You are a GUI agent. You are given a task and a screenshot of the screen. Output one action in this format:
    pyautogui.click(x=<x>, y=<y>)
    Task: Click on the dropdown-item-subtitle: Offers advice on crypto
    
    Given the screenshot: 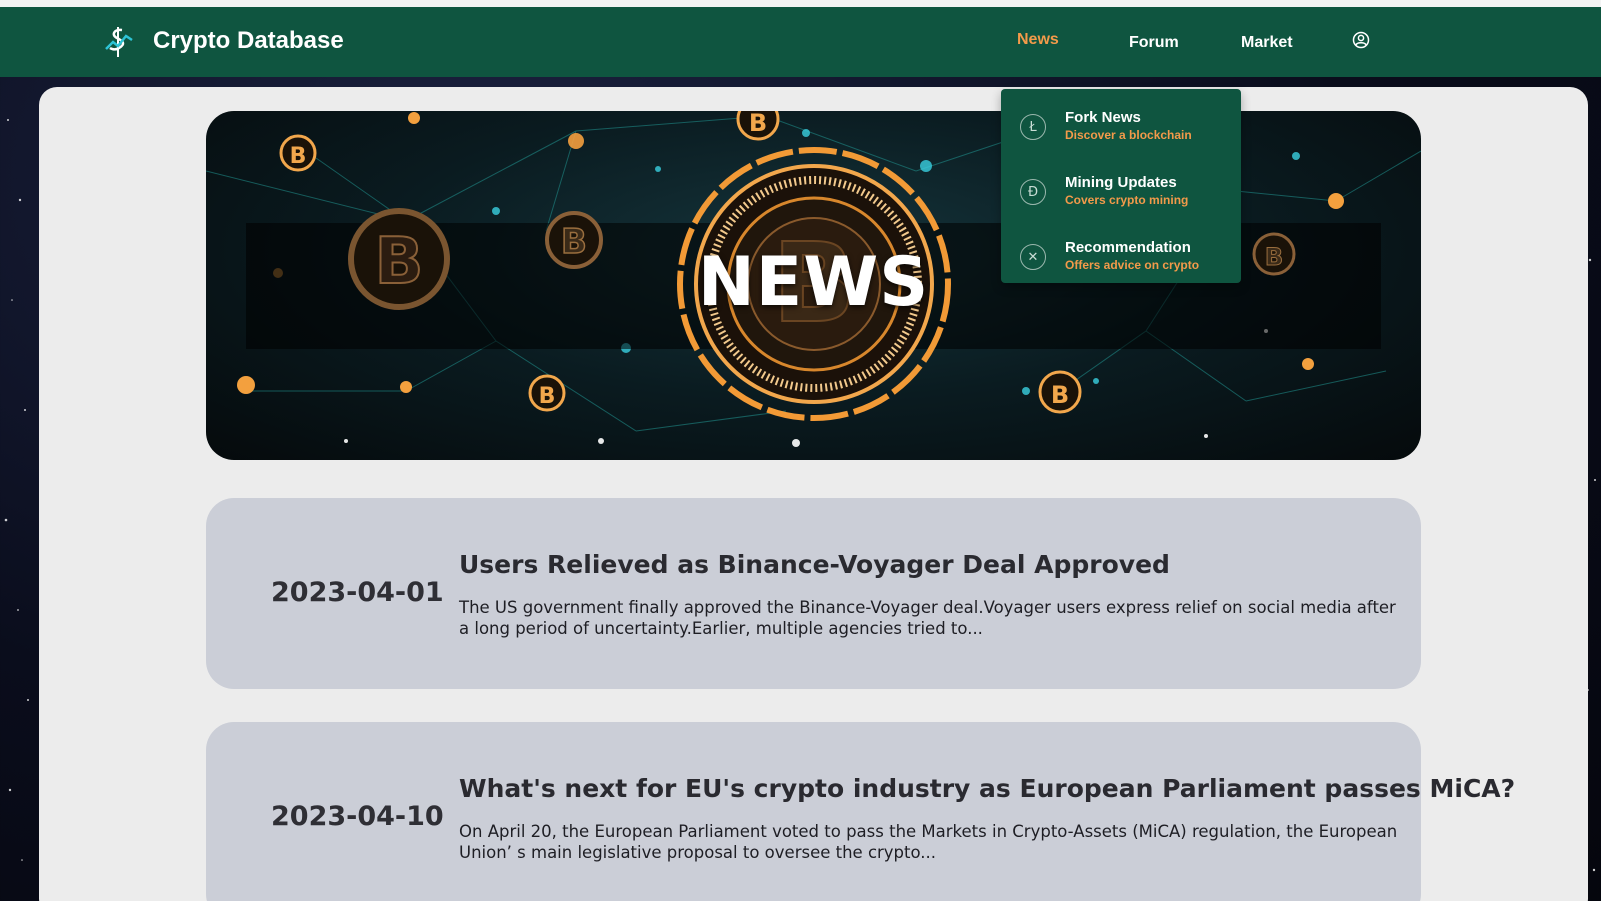 What is the action you would take?
    pyautogui.click(x=1132, y=265)
    